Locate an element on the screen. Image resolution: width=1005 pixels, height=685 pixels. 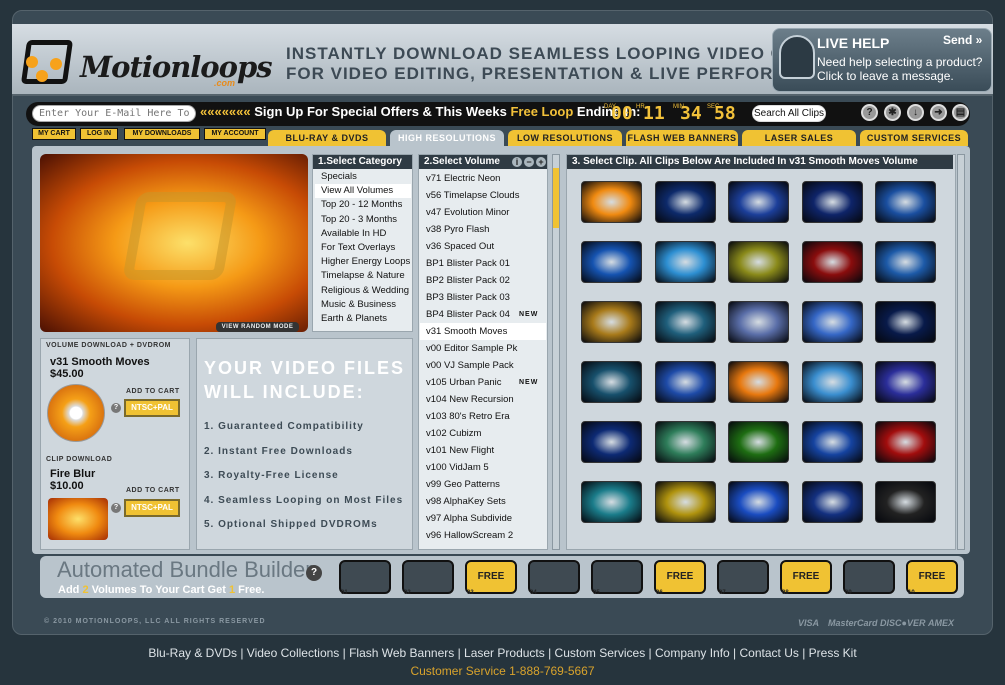
category-item: Music & Business is located at coordinates (363, 305).